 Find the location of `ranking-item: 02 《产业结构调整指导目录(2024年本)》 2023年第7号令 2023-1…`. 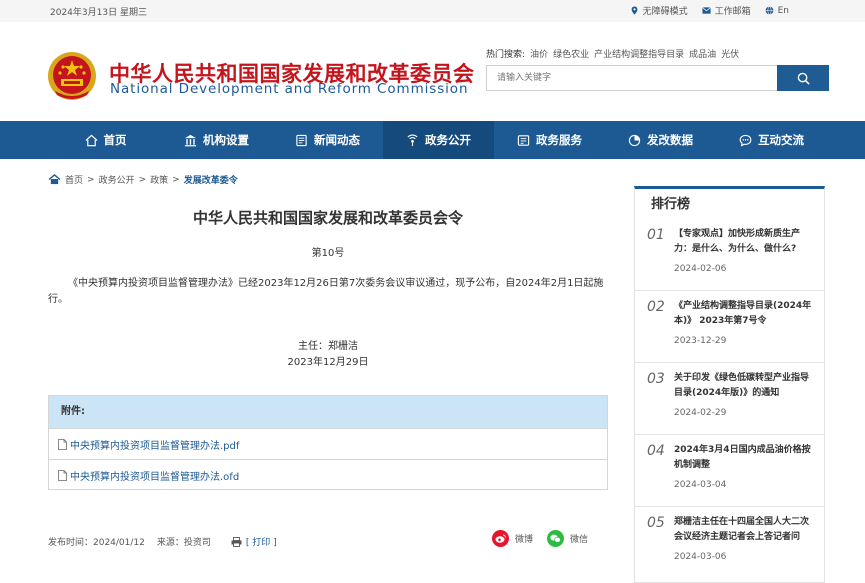

ranking-item: 02 《产业结构调整指导目录(2024年本)》 2023年第7号令 2023-1… is located at coordinates (729, 327).